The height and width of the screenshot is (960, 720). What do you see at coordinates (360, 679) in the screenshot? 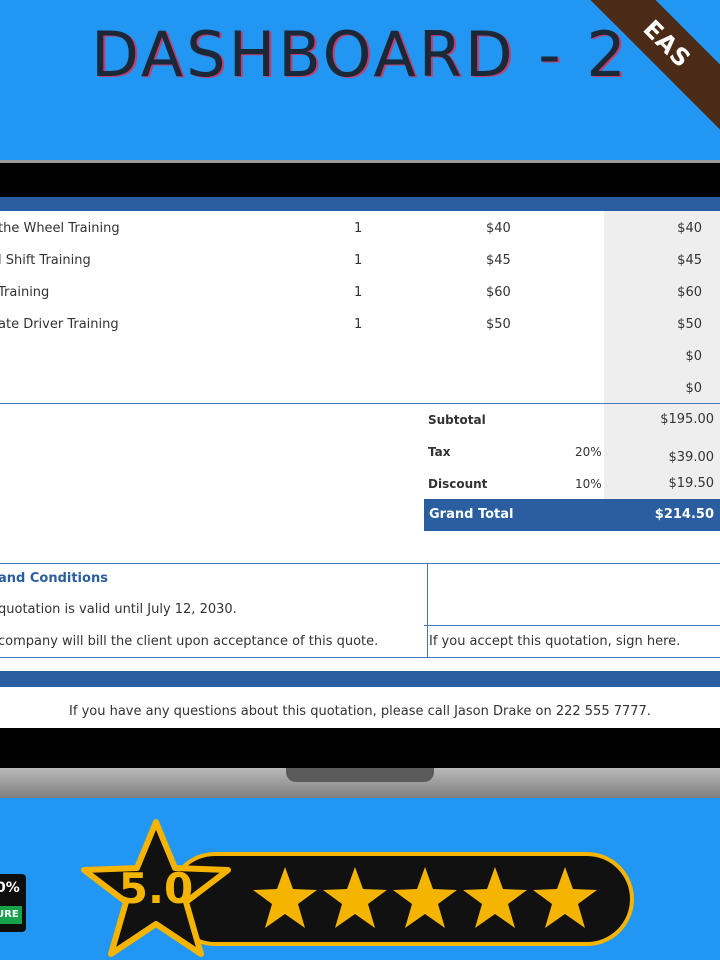
I see `footer-bar` at bounding box center [360, 679].